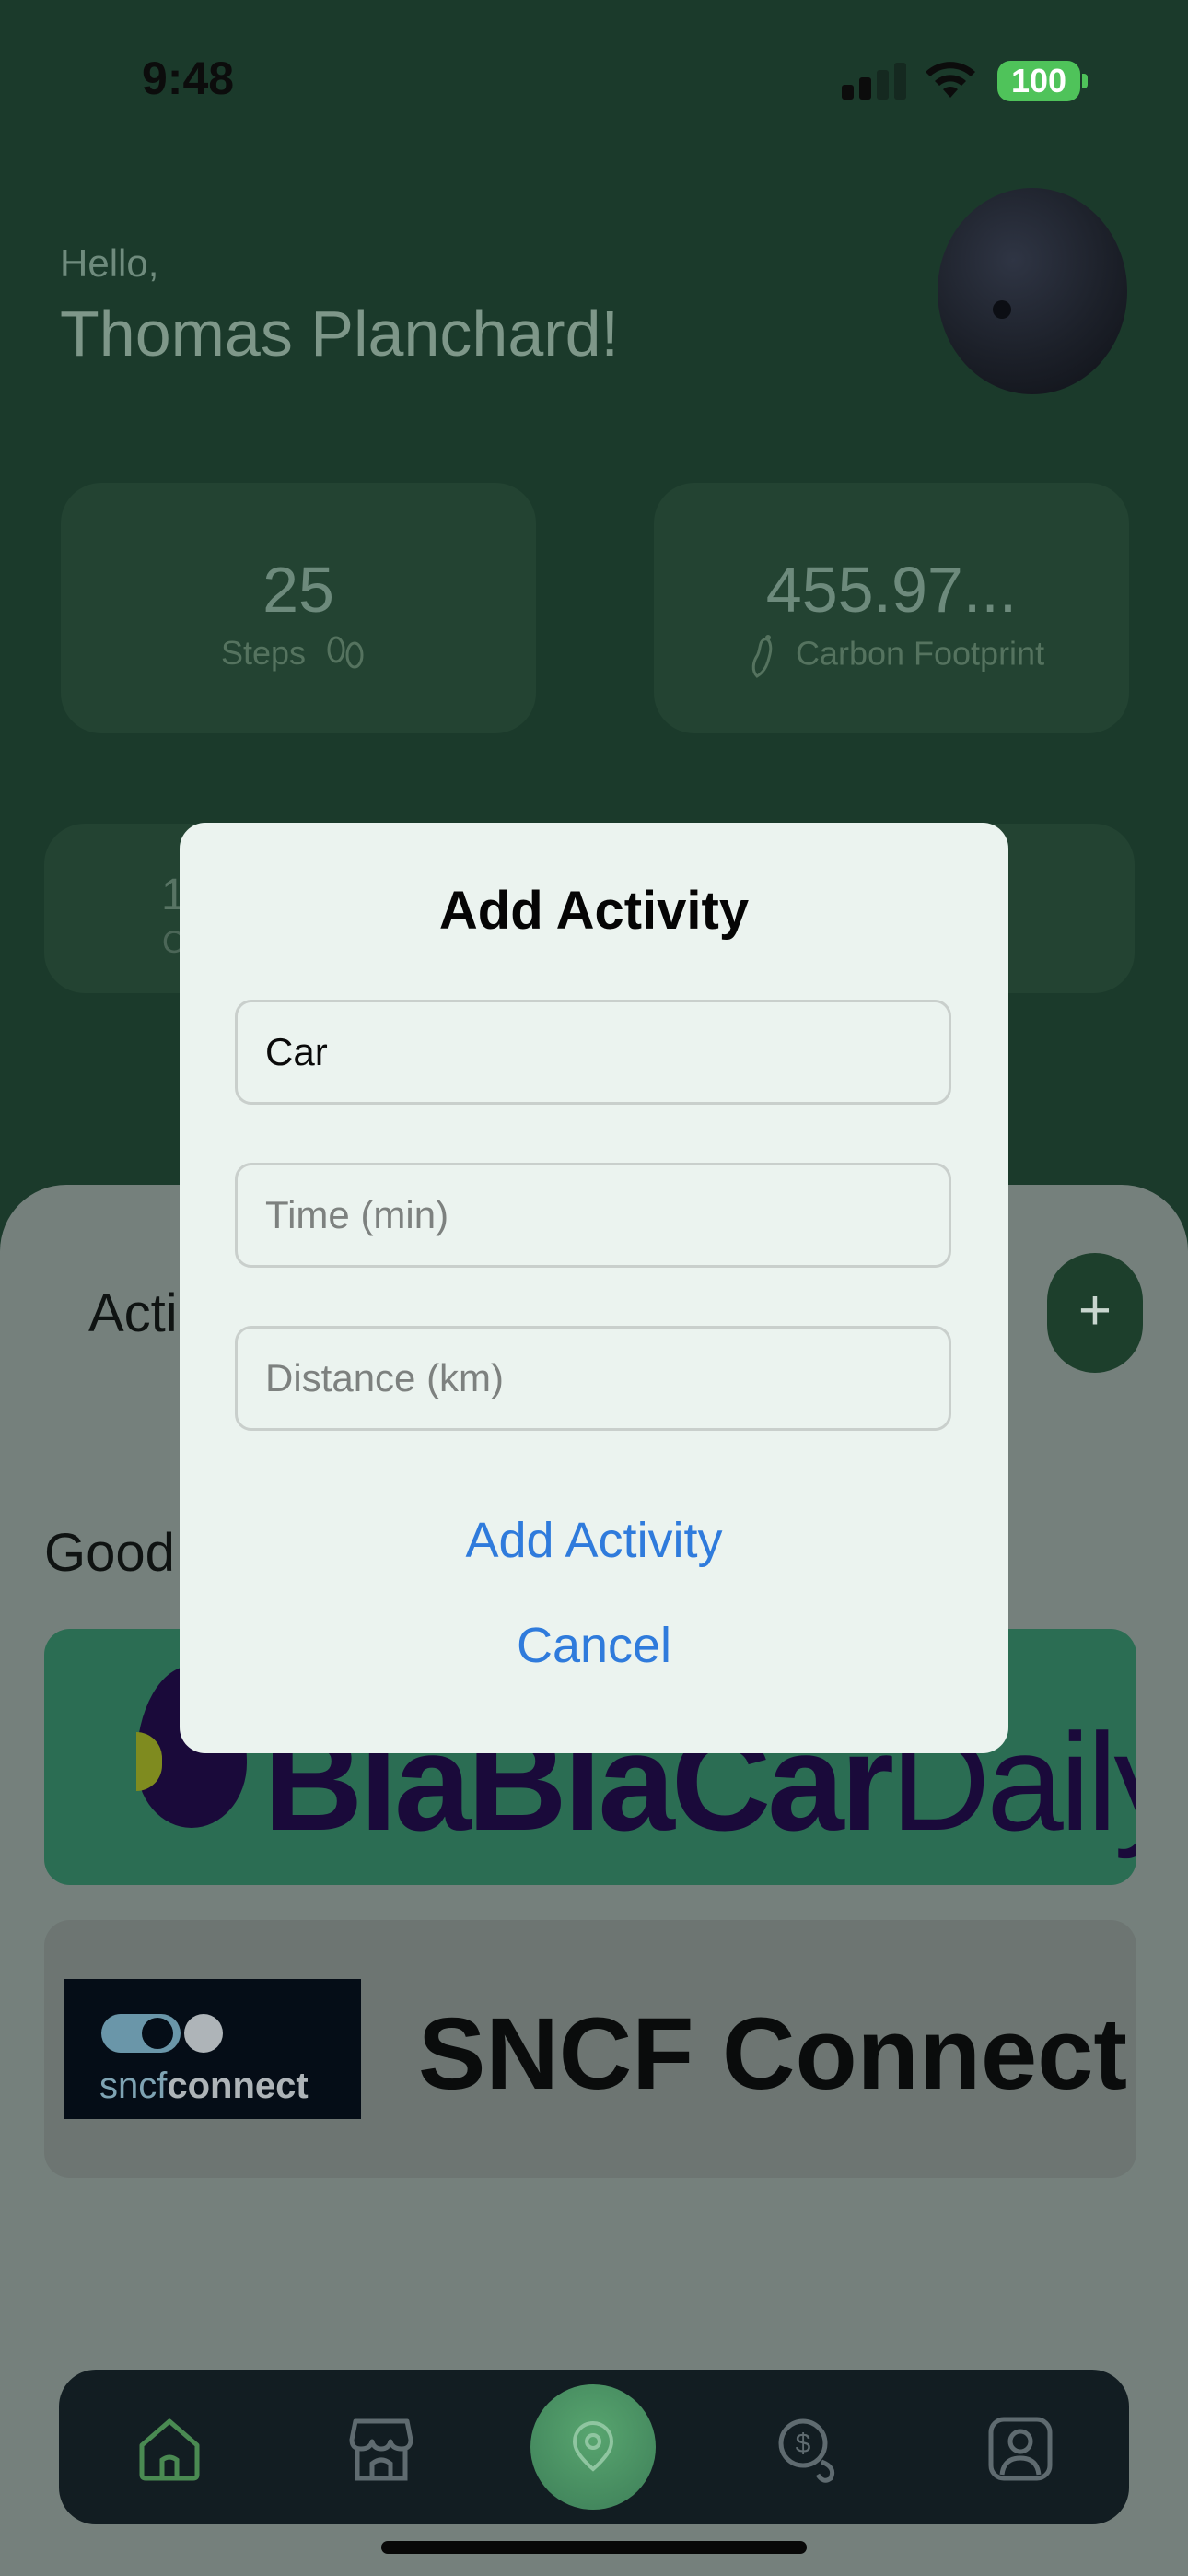  What do you see at coordinates (594, 1645) in the screenshot?
I see `cancel-button: Cancel` at bounding box center [594, 1645].